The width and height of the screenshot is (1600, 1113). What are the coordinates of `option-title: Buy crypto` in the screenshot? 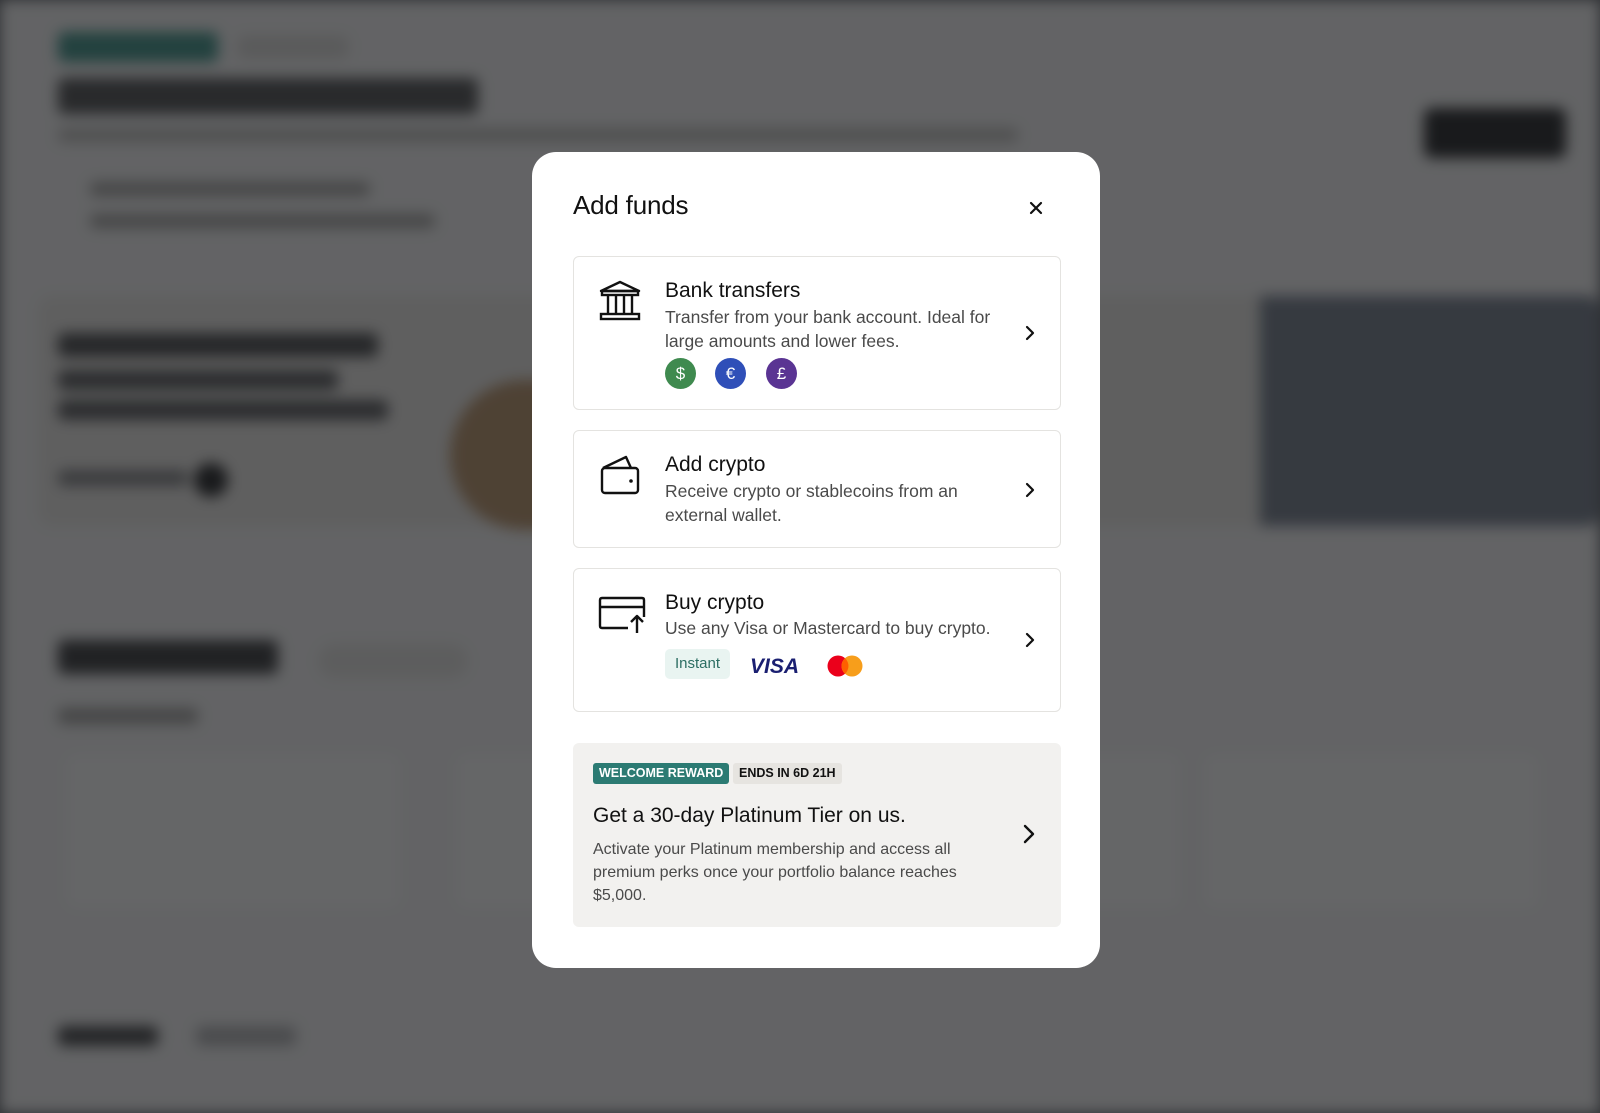 It's located at (715, 602).